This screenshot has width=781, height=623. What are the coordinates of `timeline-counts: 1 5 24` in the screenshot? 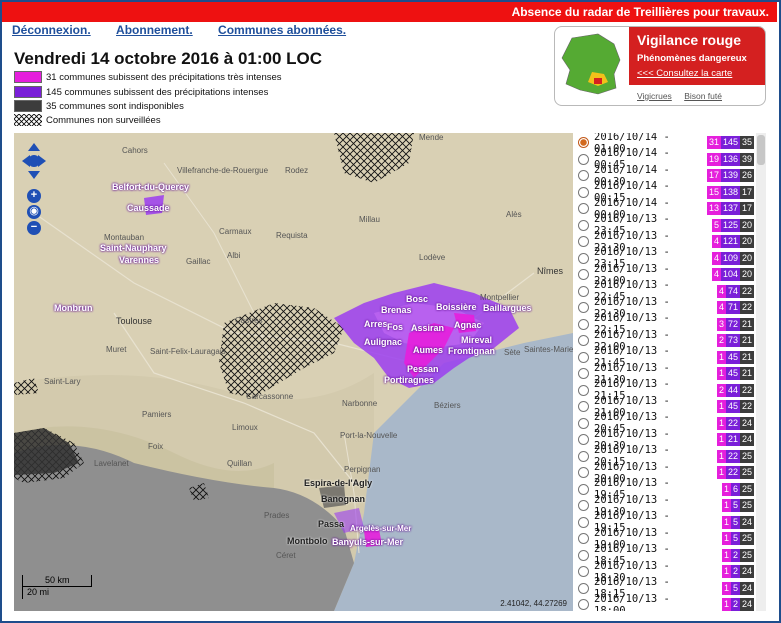 It's located at (738, 588).